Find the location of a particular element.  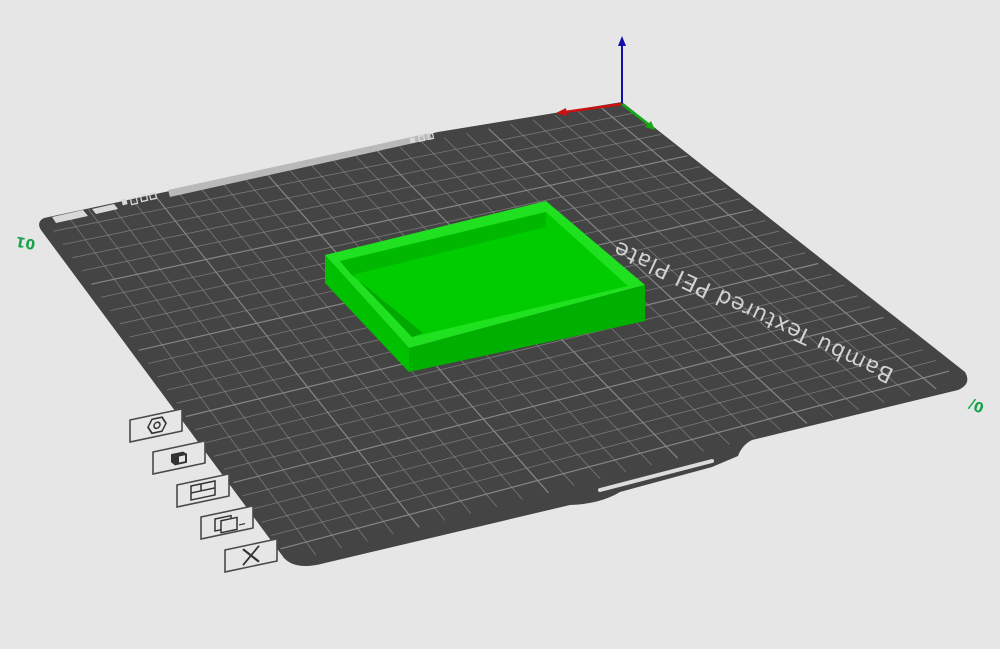

orient-button is located at coordinates (179, 457).